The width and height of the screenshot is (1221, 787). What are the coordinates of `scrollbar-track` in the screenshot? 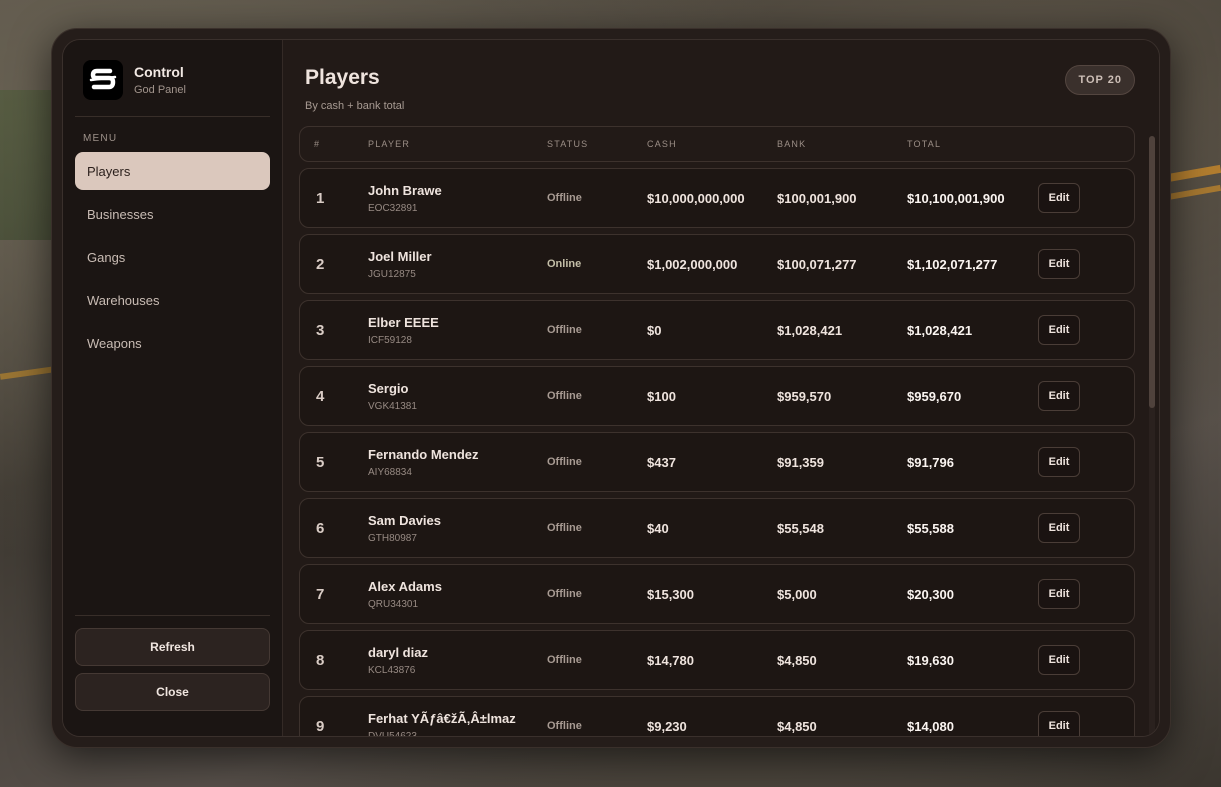 It's located at (1152, 436).